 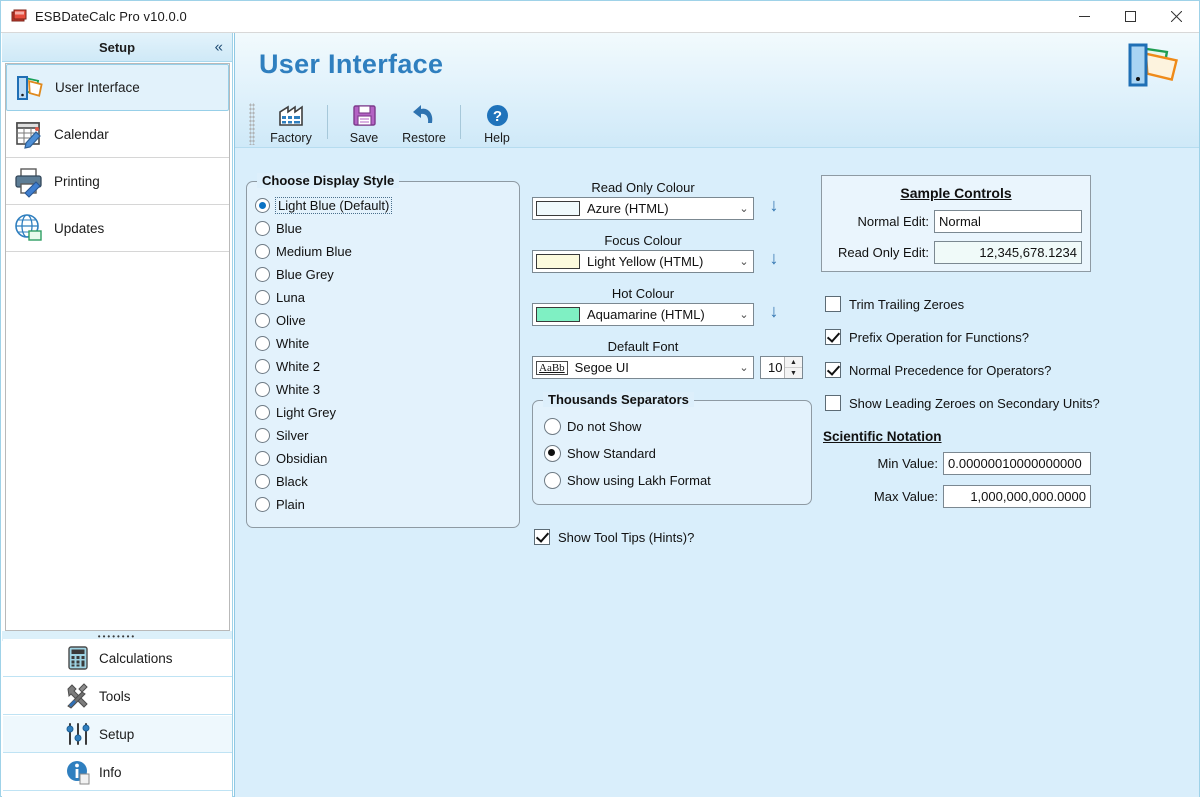 I want to click on app-icon, so click(x=19, y=17).